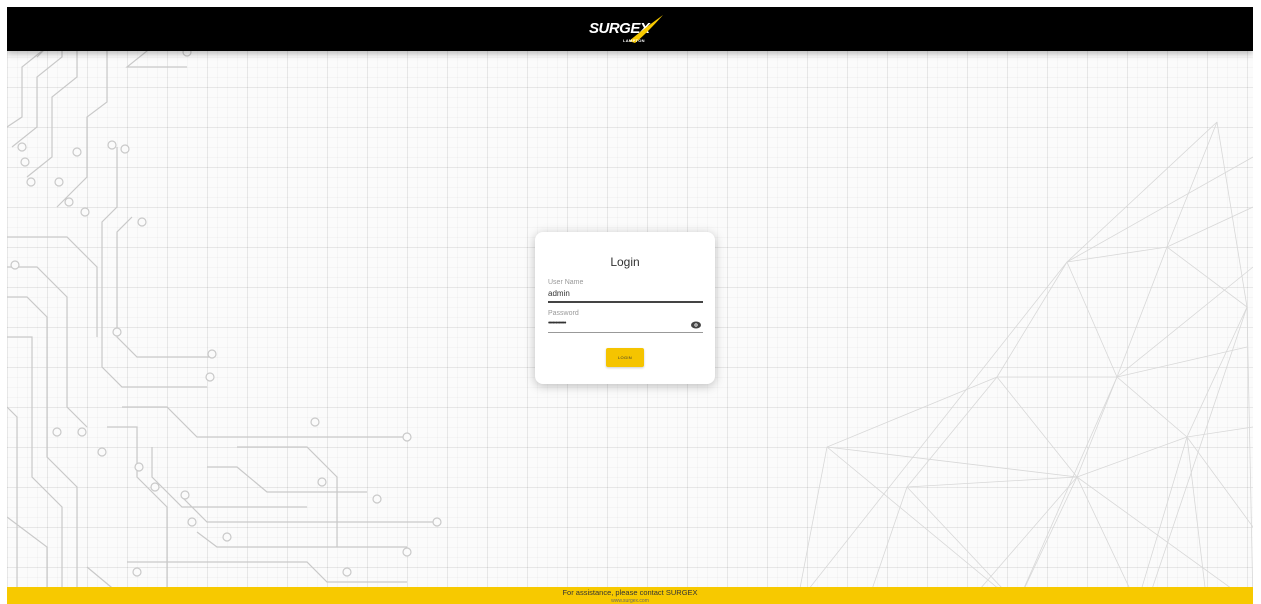 Image resolution: width=1261 pixels, height=604 pixels. What do you see at coordinates (696, 325) in the screenshot?
I see `eye-icon` at bounding box center [696, 325].